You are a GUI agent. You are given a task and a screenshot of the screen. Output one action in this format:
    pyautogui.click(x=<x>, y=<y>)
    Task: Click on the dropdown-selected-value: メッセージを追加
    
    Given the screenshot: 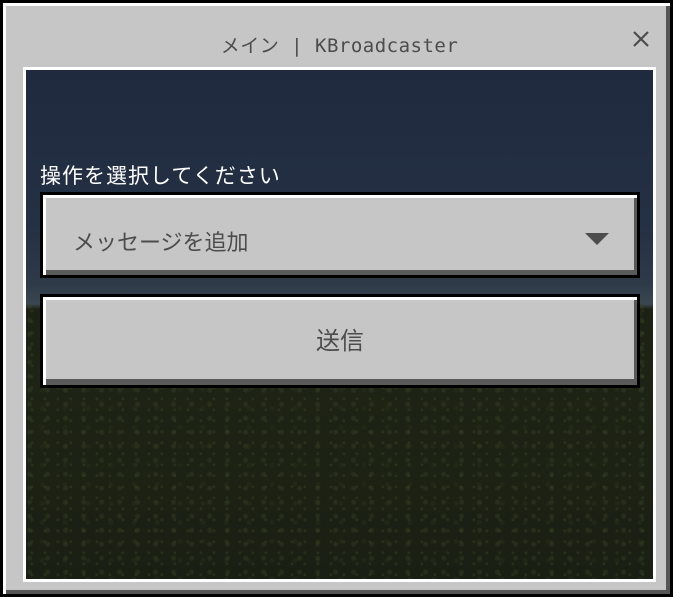 What is the action you would take?
    pyautogui.click(x=161, y=243)
    